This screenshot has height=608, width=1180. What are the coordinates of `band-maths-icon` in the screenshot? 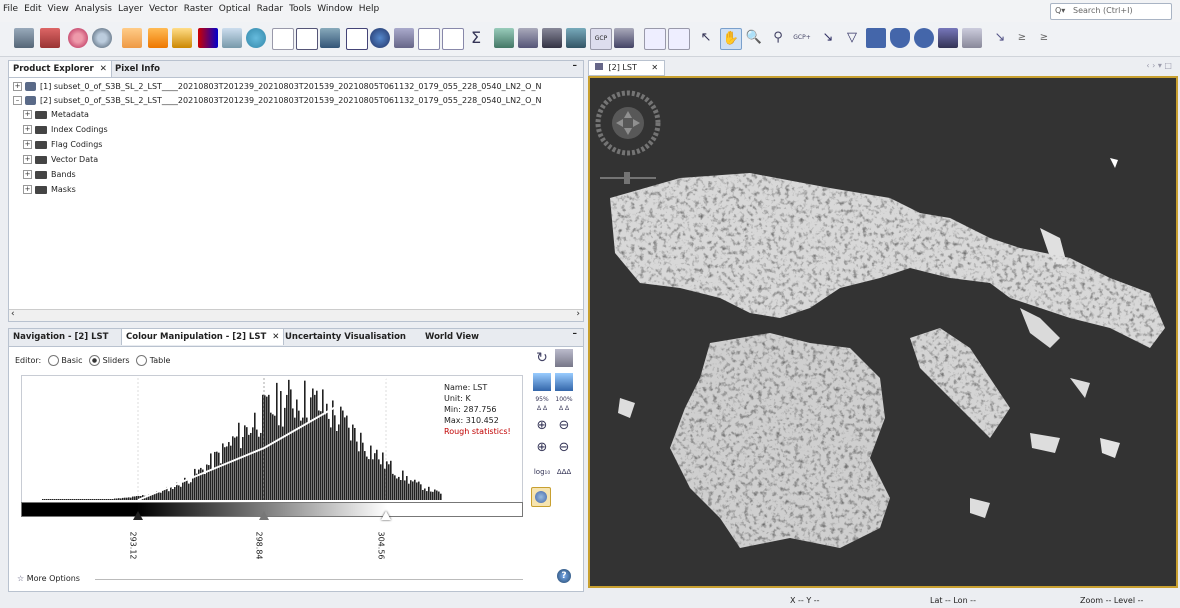 It's located at (132, 38).